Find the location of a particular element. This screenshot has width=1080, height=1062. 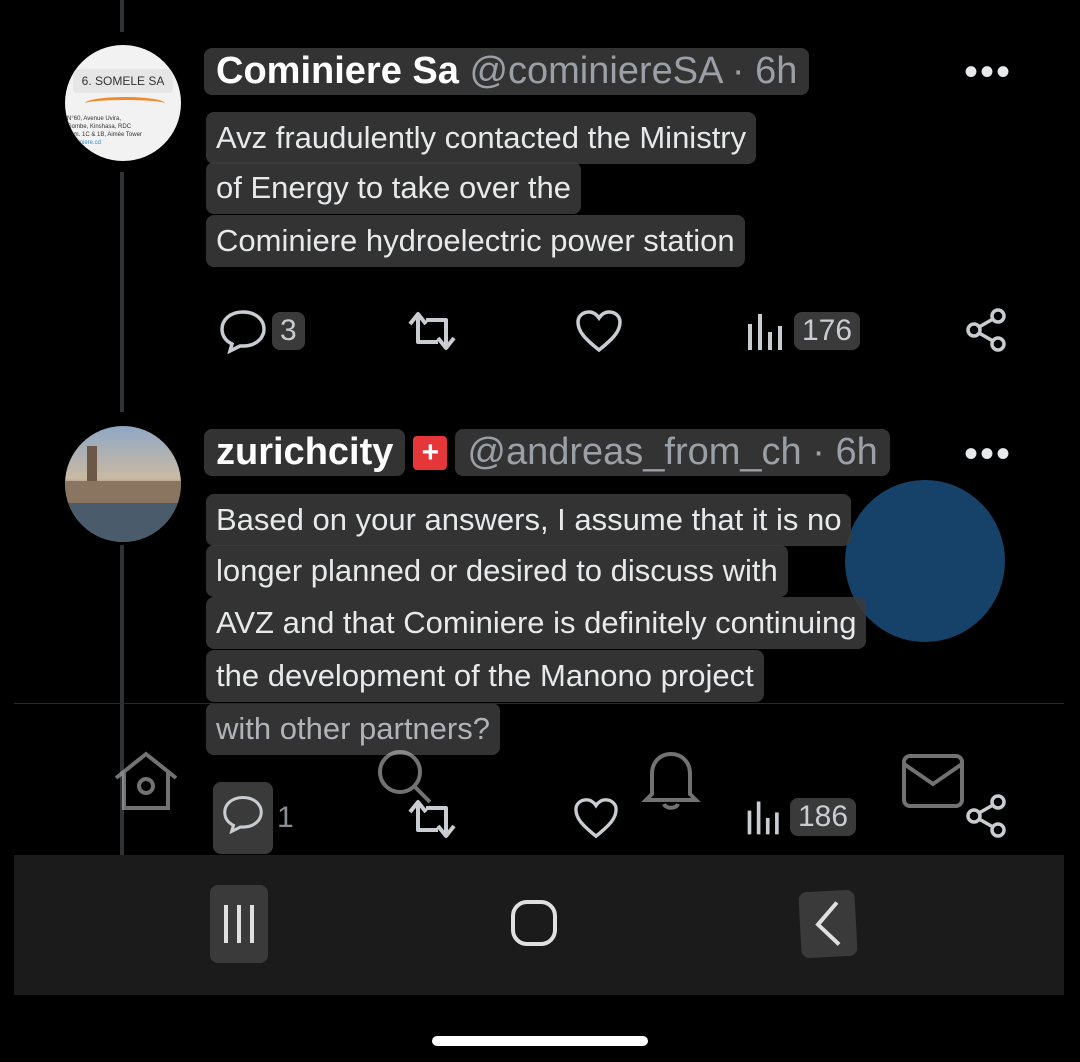

home-icon is located at coordinates (146, 781).